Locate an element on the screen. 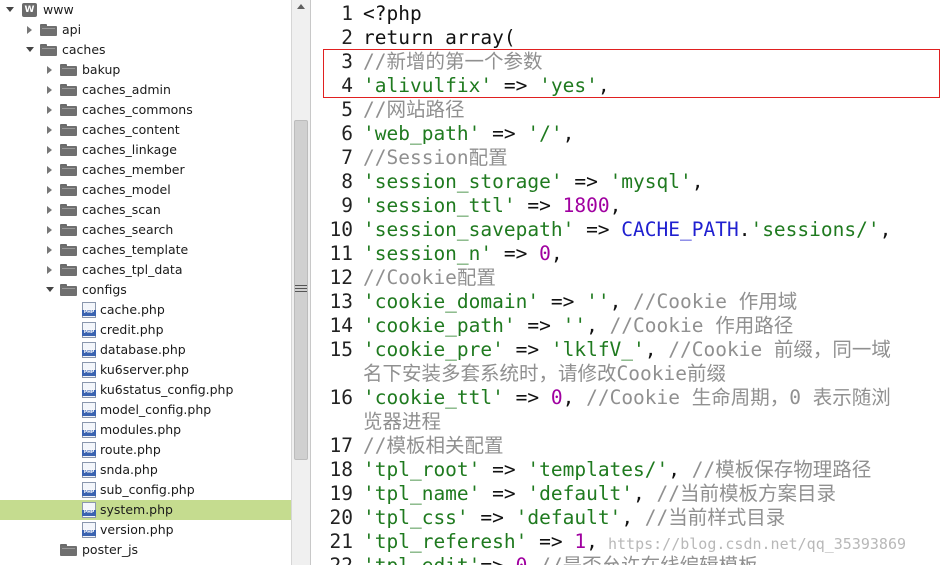  code-token: 览器进程 is located at coordinates (402, 421).